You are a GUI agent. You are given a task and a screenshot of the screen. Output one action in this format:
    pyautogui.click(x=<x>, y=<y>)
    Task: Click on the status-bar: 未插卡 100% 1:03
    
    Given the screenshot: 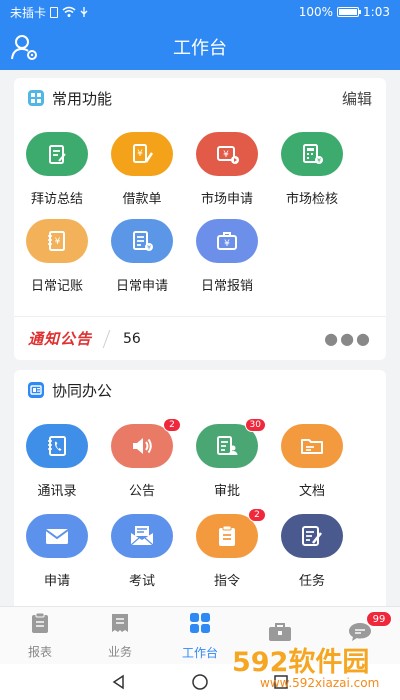 What is the action you would take?
    pyautogui.click(x=200, y=12)
    